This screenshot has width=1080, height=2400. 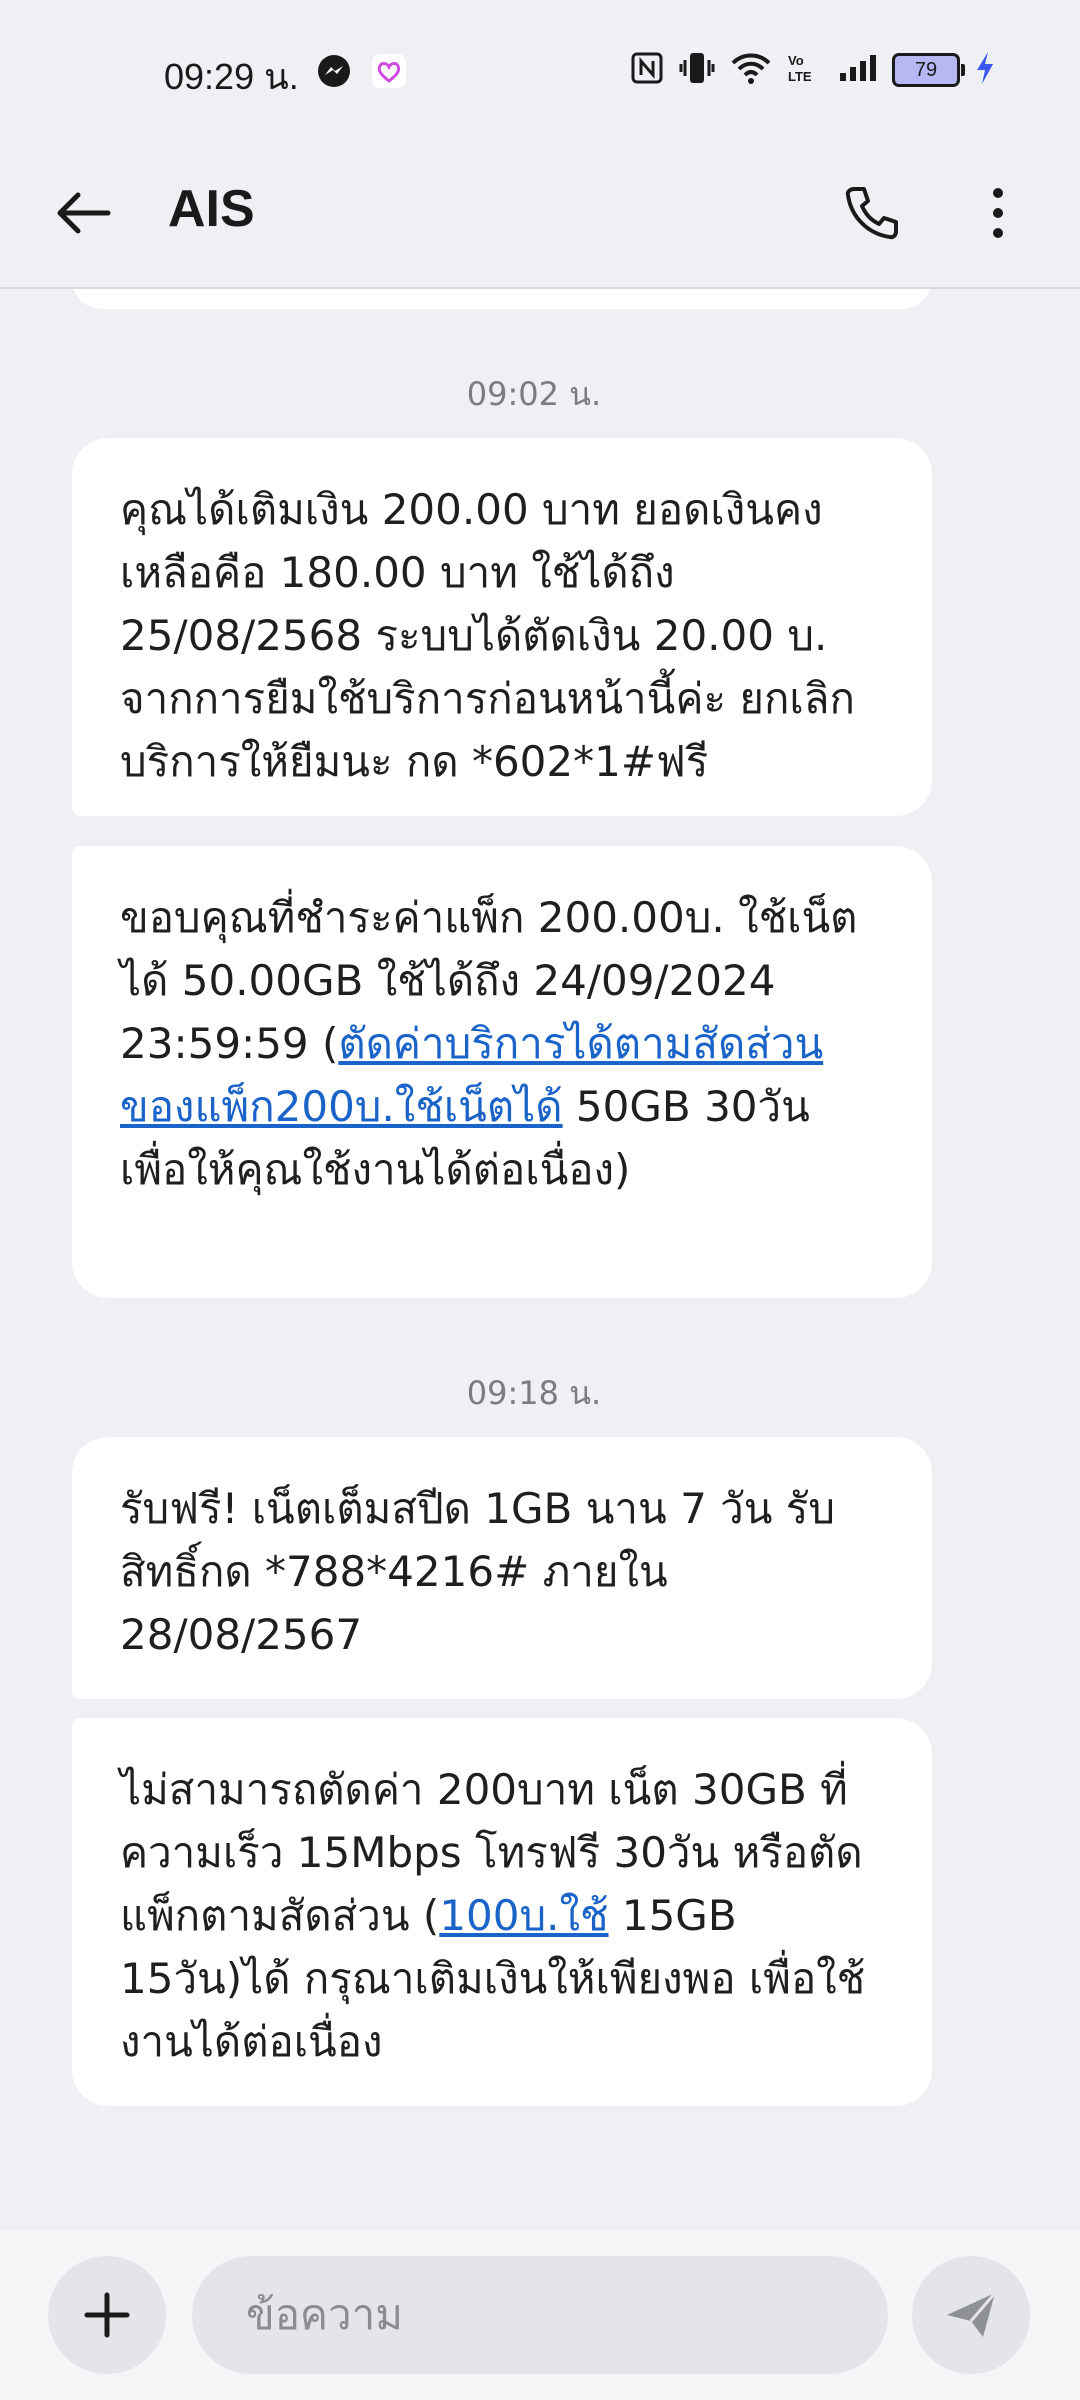 What do you see at coordinates (534, 1393) in the screenshot?
I see `message-timestamp: 09:18 น.` at bounding box center [534, 1393].